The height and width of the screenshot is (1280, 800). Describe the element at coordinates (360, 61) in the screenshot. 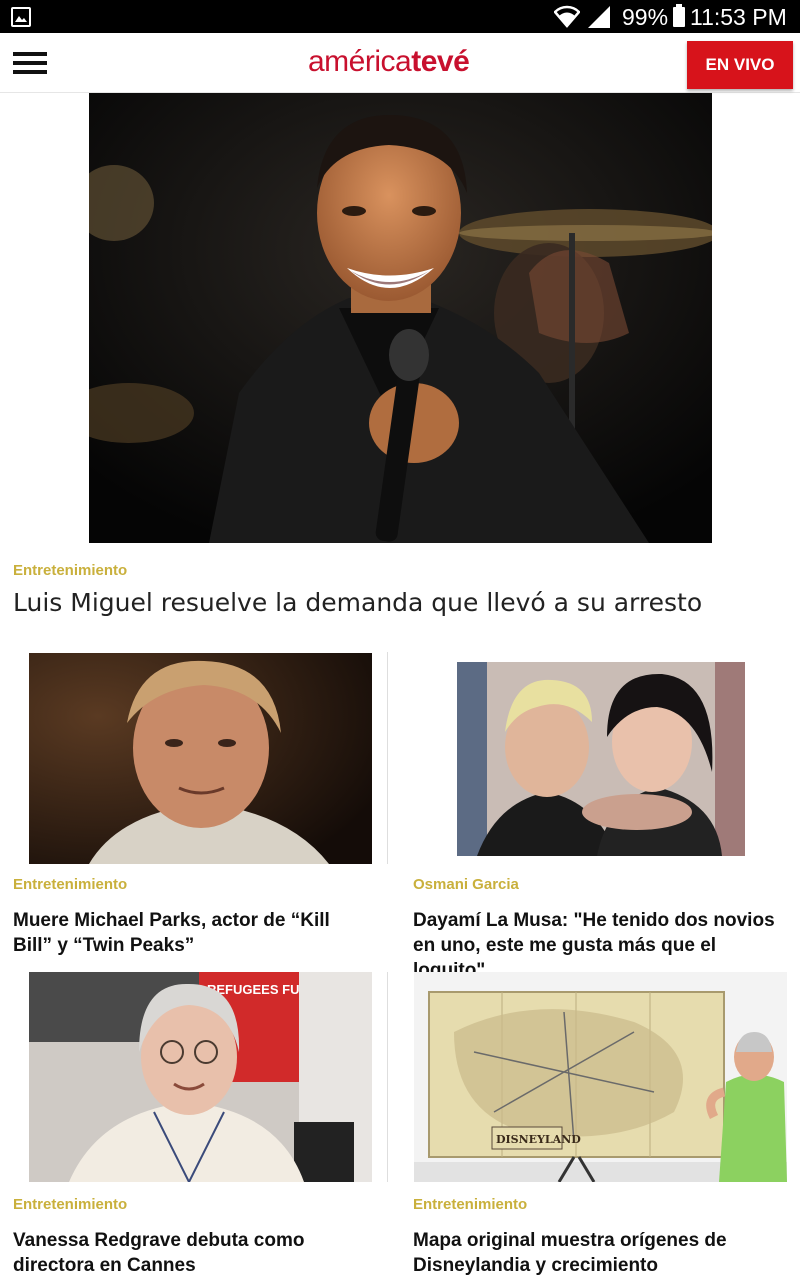

I see `logo-text-light: américa` at that location.